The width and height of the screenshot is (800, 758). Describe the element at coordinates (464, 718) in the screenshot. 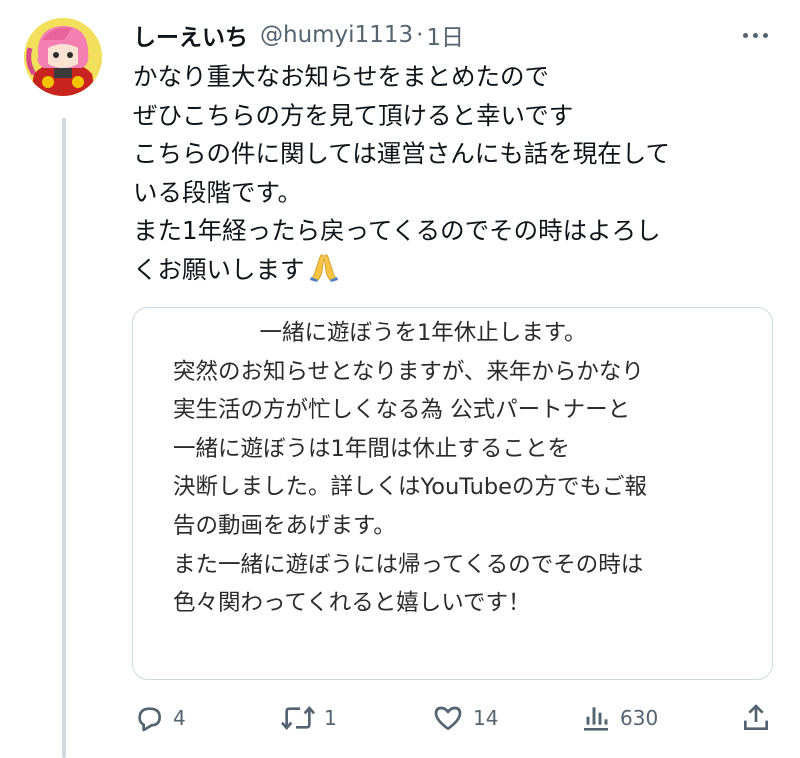

I see `like-button: 14` at that location.